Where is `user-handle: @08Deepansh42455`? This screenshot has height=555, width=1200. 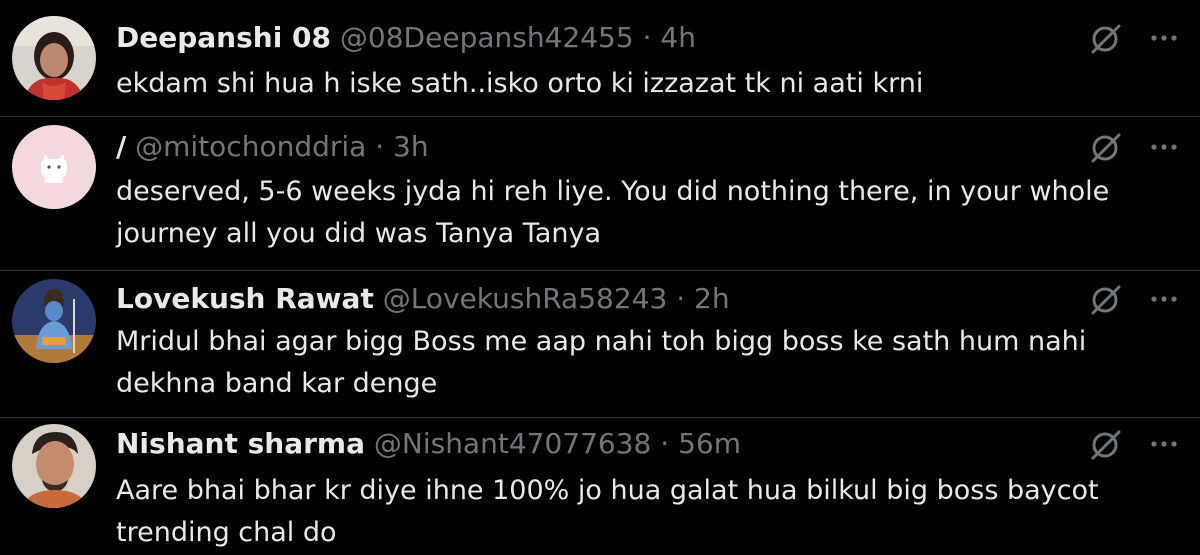
user-handle: @08Deepansh42455 is located at coordinates (487, 37).